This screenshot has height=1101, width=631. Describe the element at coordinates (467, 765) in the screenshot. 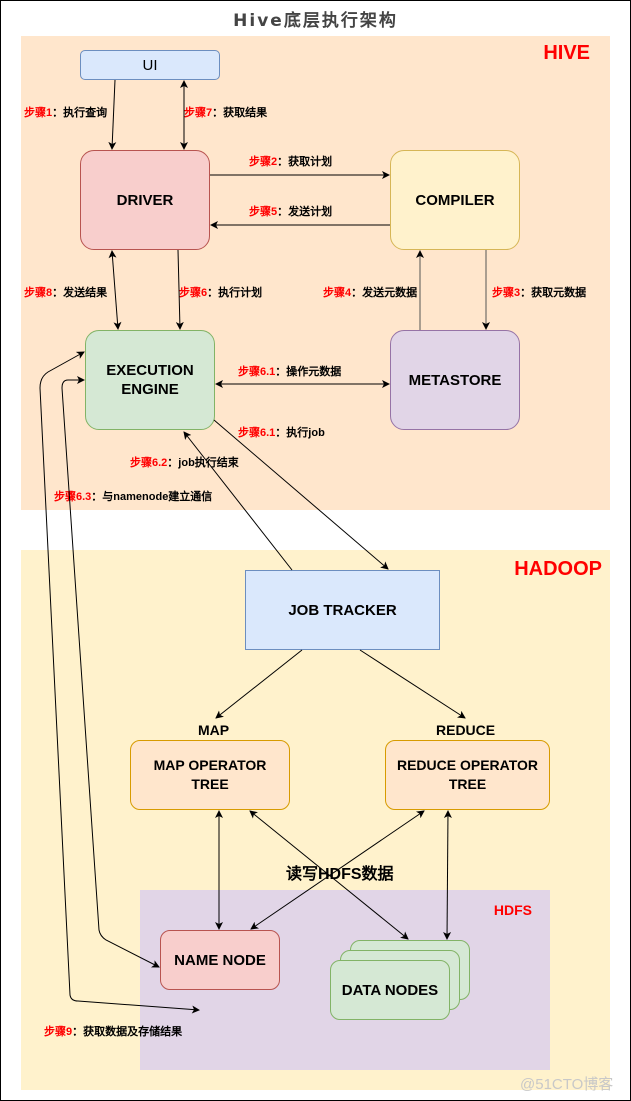

I see `reduce-tree-label-line1: REDUCE OPERATOR` at that location.